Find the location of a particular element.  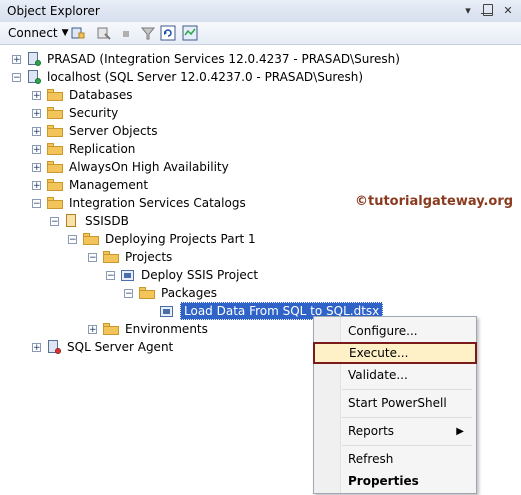

refresh-icon is located at coordinates (168, 33).